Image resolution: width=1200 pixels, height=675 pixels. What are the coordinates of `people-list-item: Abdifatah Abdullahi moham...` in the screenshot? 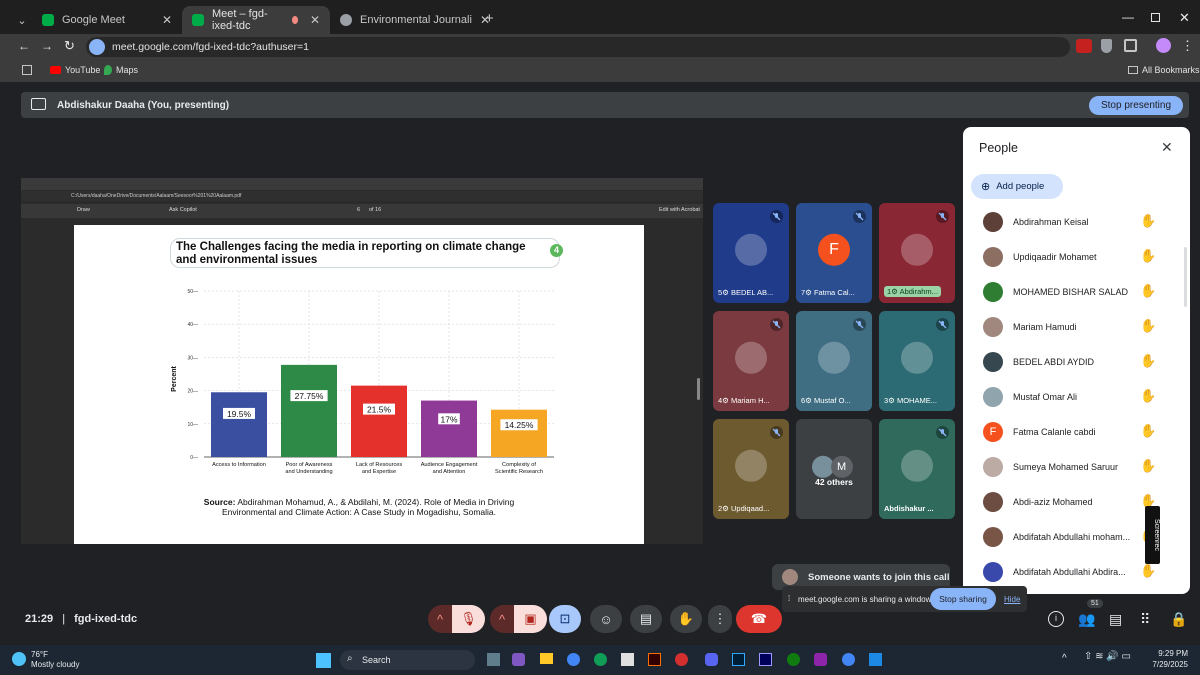 It's located at (1056, 537).